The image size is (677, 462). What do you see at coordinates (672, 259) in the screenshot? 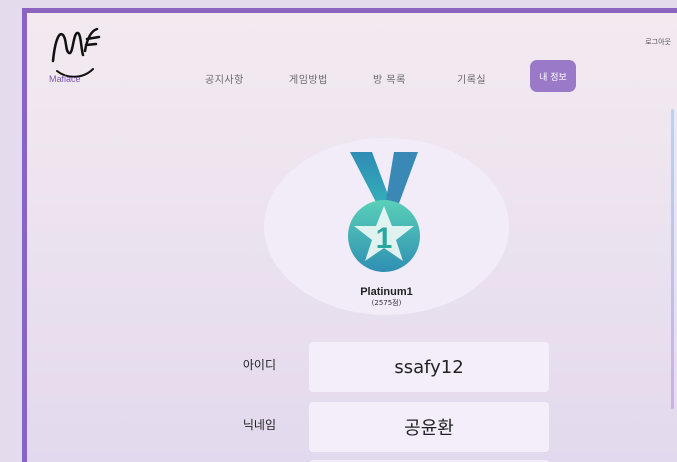
I see `scrollbar` at bounding box center [672, 259].